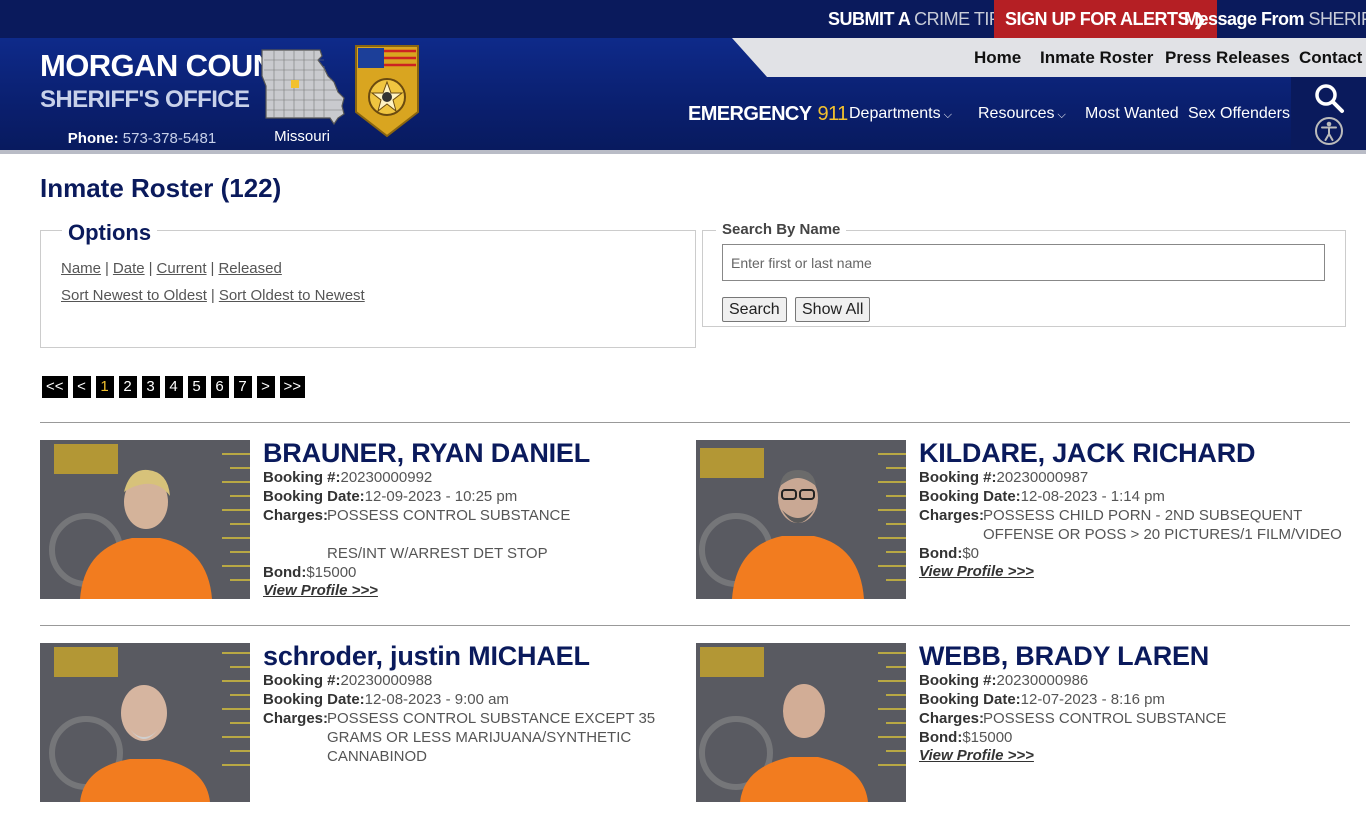 Image resolution: width=1366 pixels, height=813 pixels. What do you see at coordinates (957, 19) in the screenshot?
I see `crime-tip-label-b: CRIME TIP` at bounding box center [957, 19].